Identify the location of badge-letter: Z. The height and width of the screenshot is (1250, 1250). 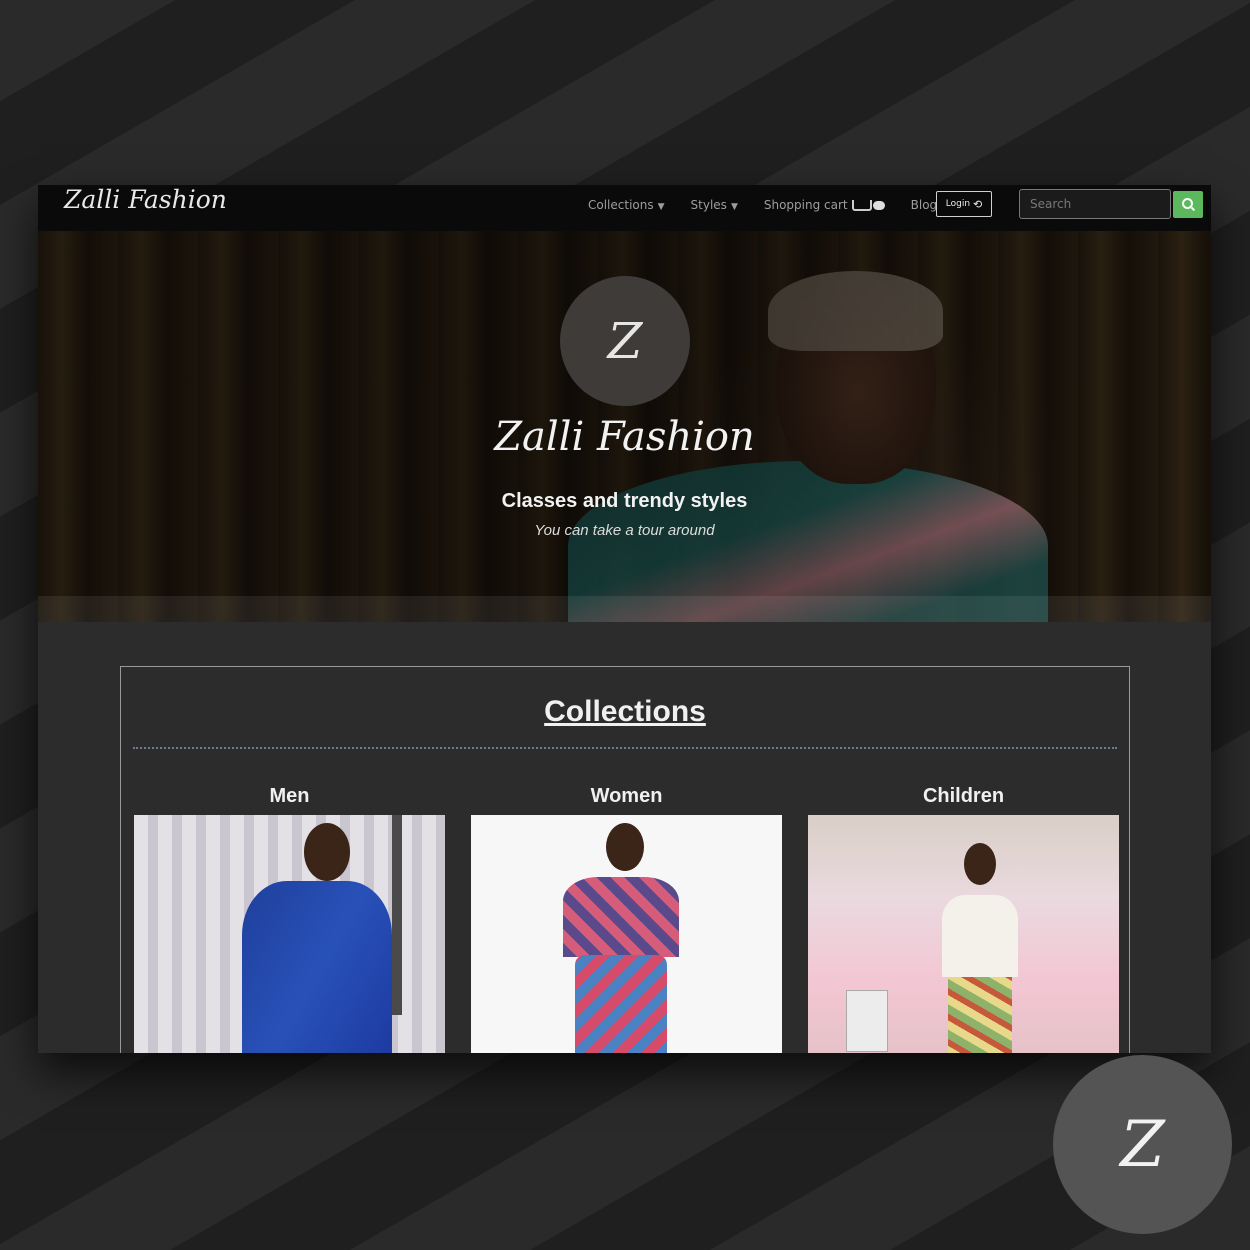
(1142, 1144).